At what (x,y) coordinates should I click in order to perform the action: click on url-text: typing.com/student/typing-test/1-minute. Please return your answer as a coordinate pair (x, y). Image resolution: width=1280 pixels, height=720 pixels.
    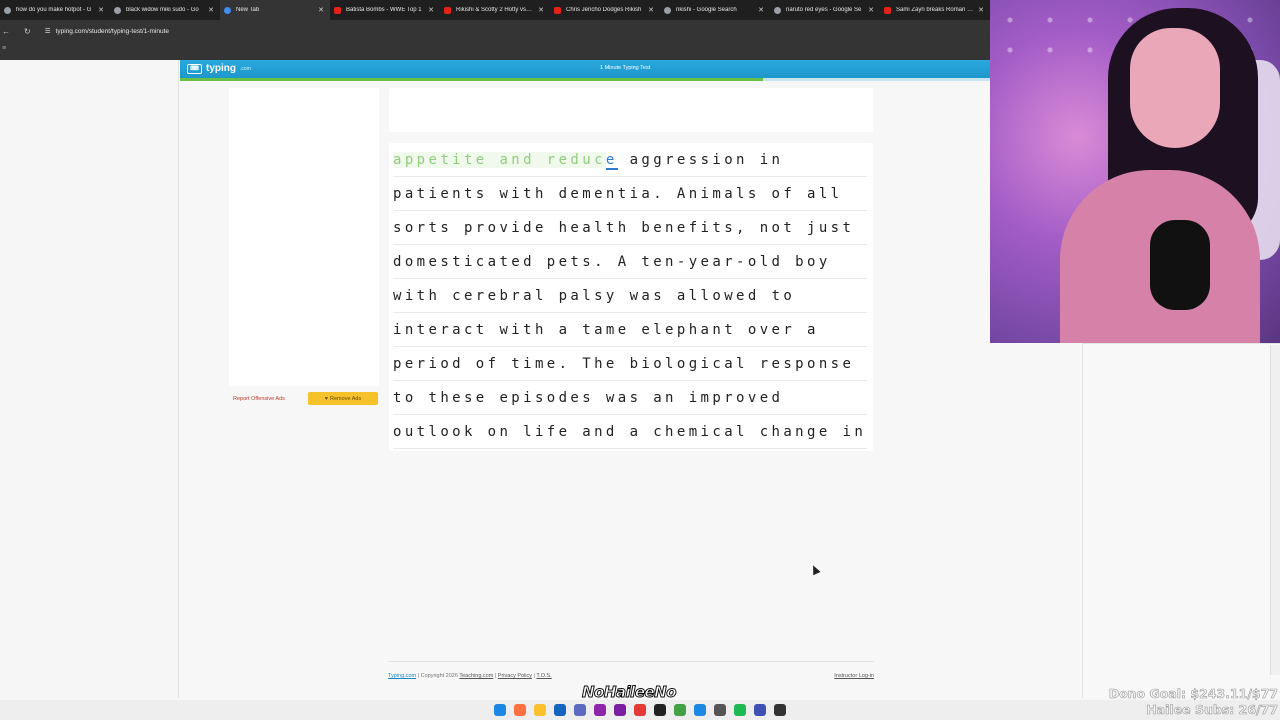
    Looking at the image, I should click on (112, 31).